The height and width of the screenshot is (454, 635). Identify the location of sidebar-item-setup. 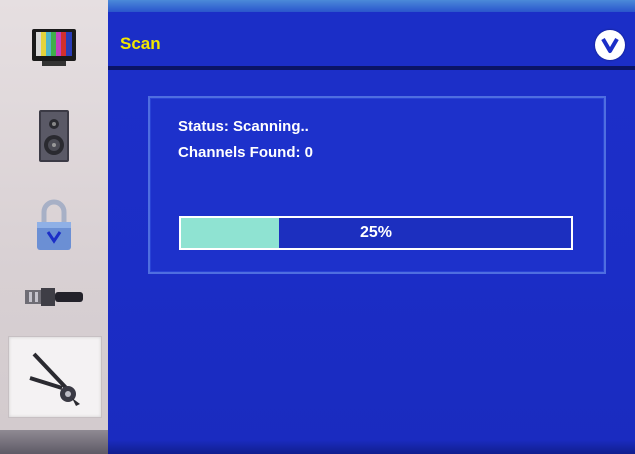
(55, 377).